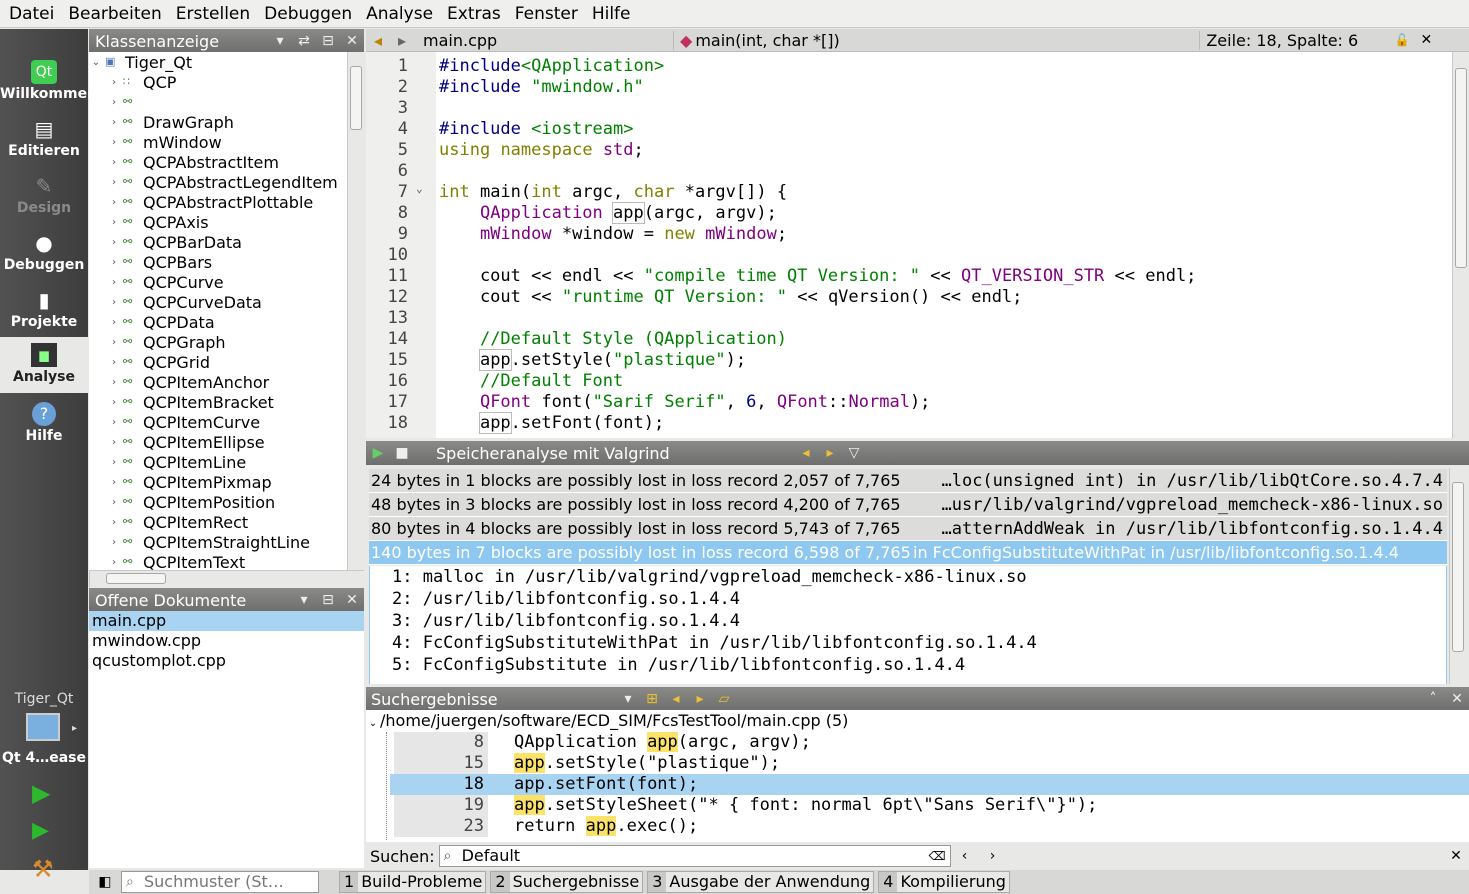  I want to click on class-tree-item: › ⚯, so click(218, 102).